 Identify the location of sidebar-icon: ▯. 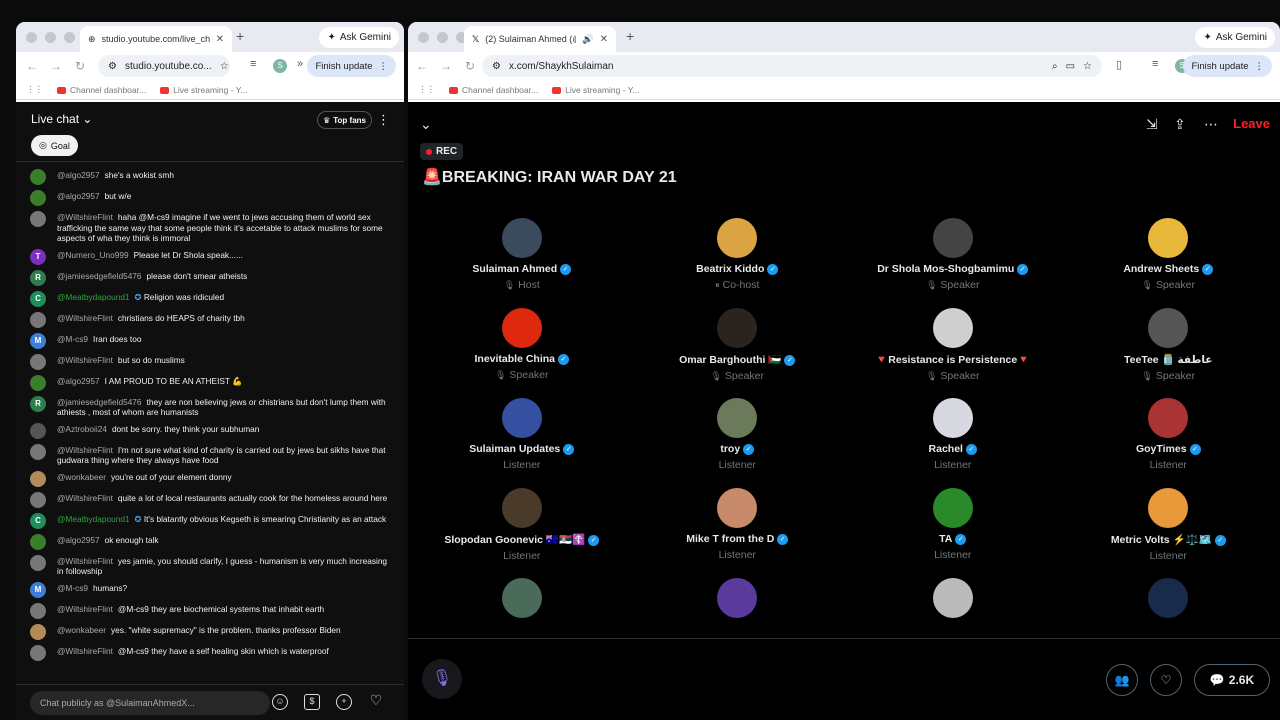
(1119, 64).